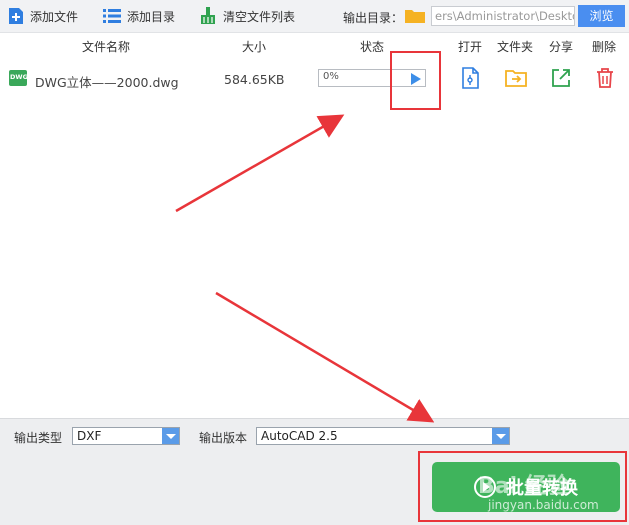  What do you see at coordinates (372, 47) in the screenshot?
I see `column-header-status: 状态` at bounding box center [372, 47].